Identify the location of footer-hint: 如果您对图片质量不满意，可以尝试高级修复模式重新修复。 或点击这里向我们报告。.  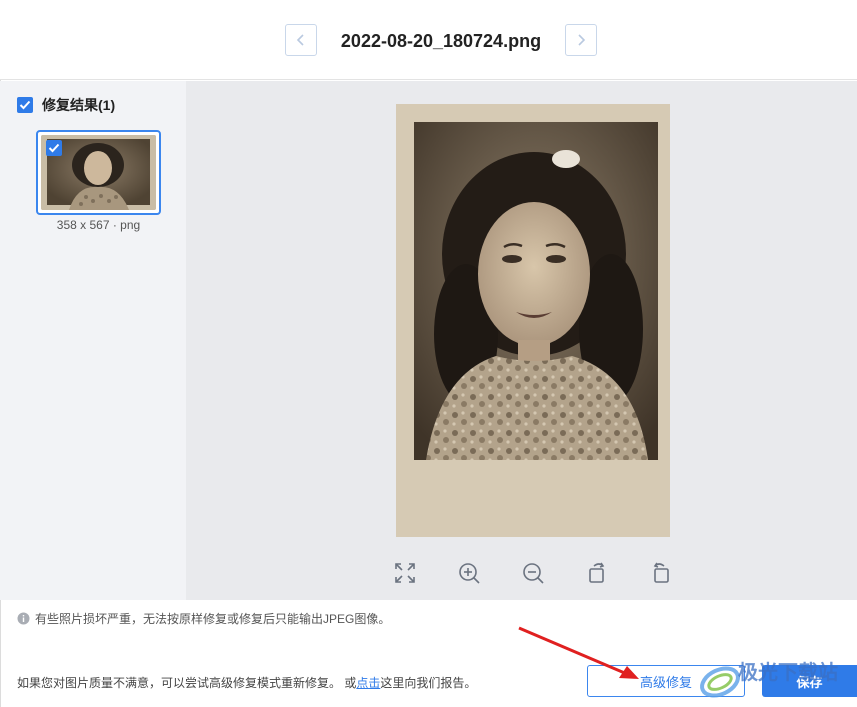
(246, 682).